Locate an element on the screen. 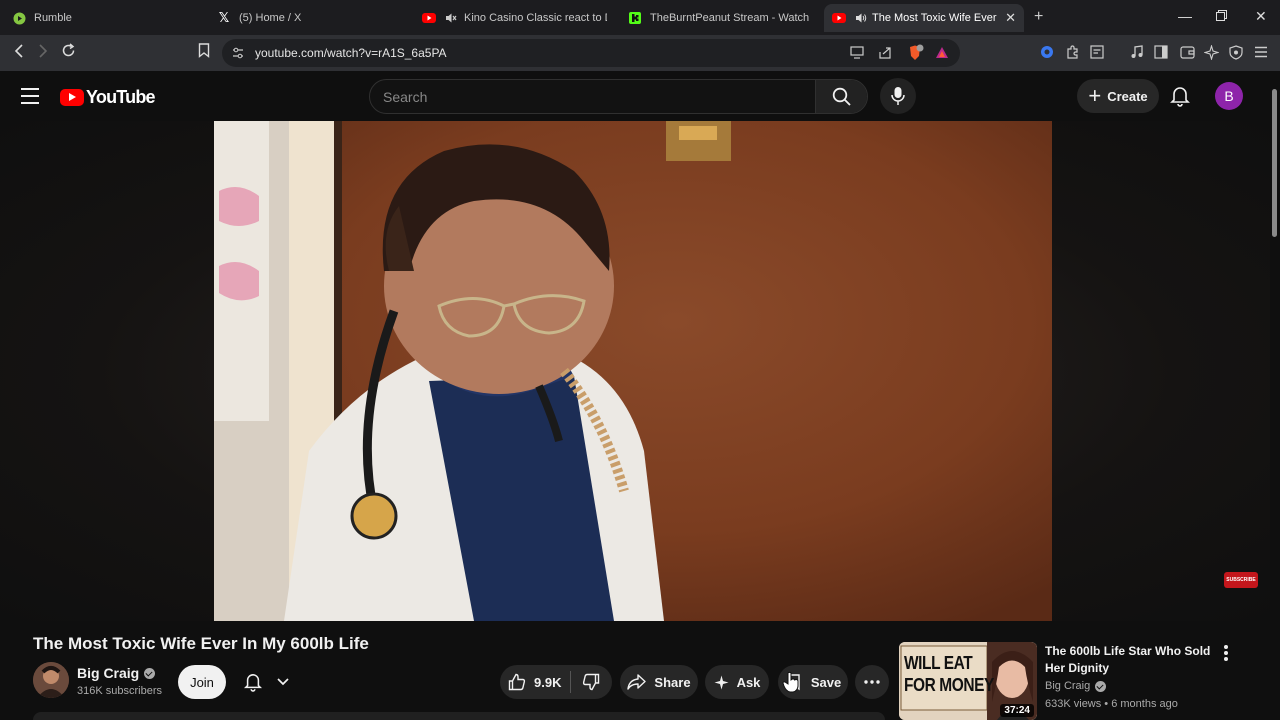 Image resolution: width=1280 pixels, height=720 pixels. recommended-video-thumbnail: WILL EAT FOR MONEY 37:24 is located at coordinates (968, 681).